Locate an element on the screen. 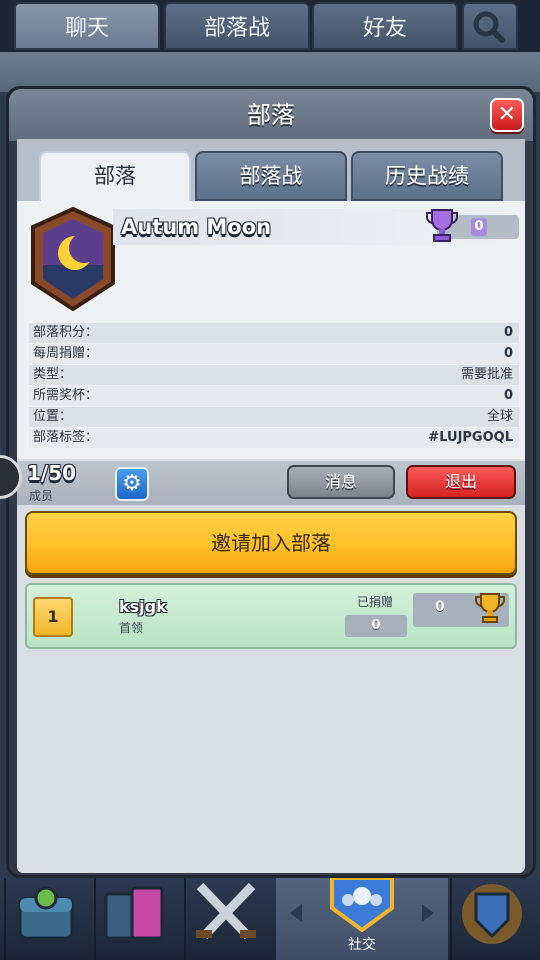  nav-social: 社交 is located at coordinates (362, 916).